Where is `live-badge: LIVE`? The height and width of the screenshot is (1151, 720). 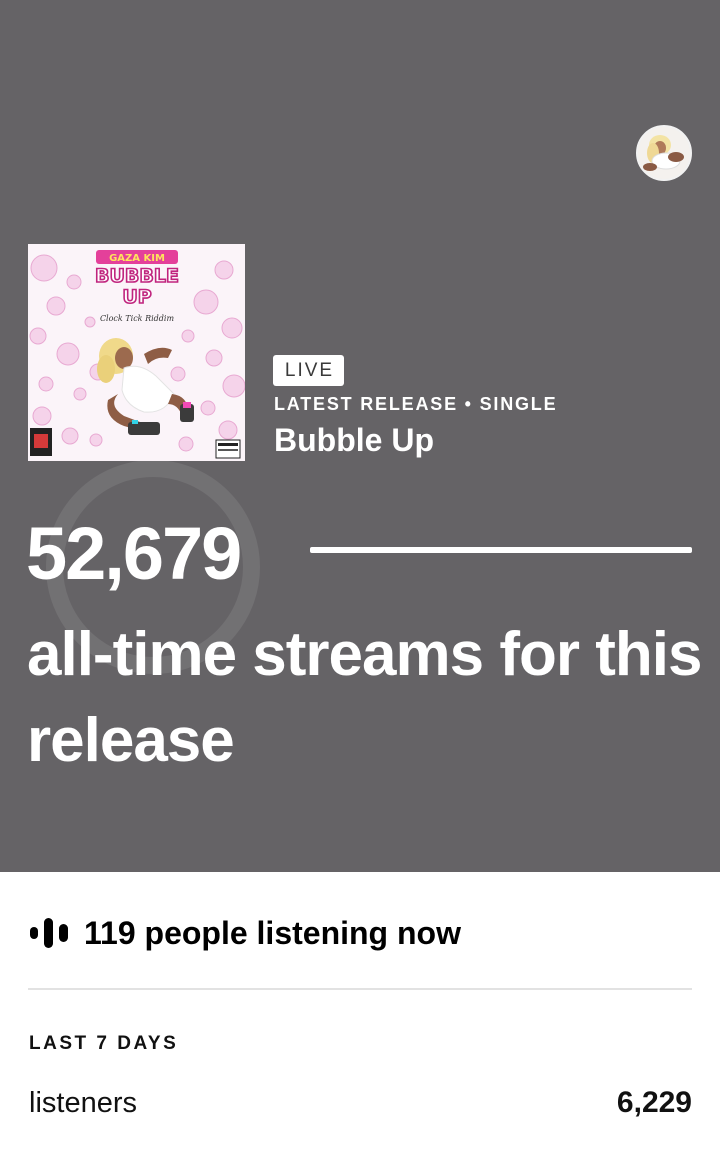
live-badge: LIVE is located at coordinates (308, 370).